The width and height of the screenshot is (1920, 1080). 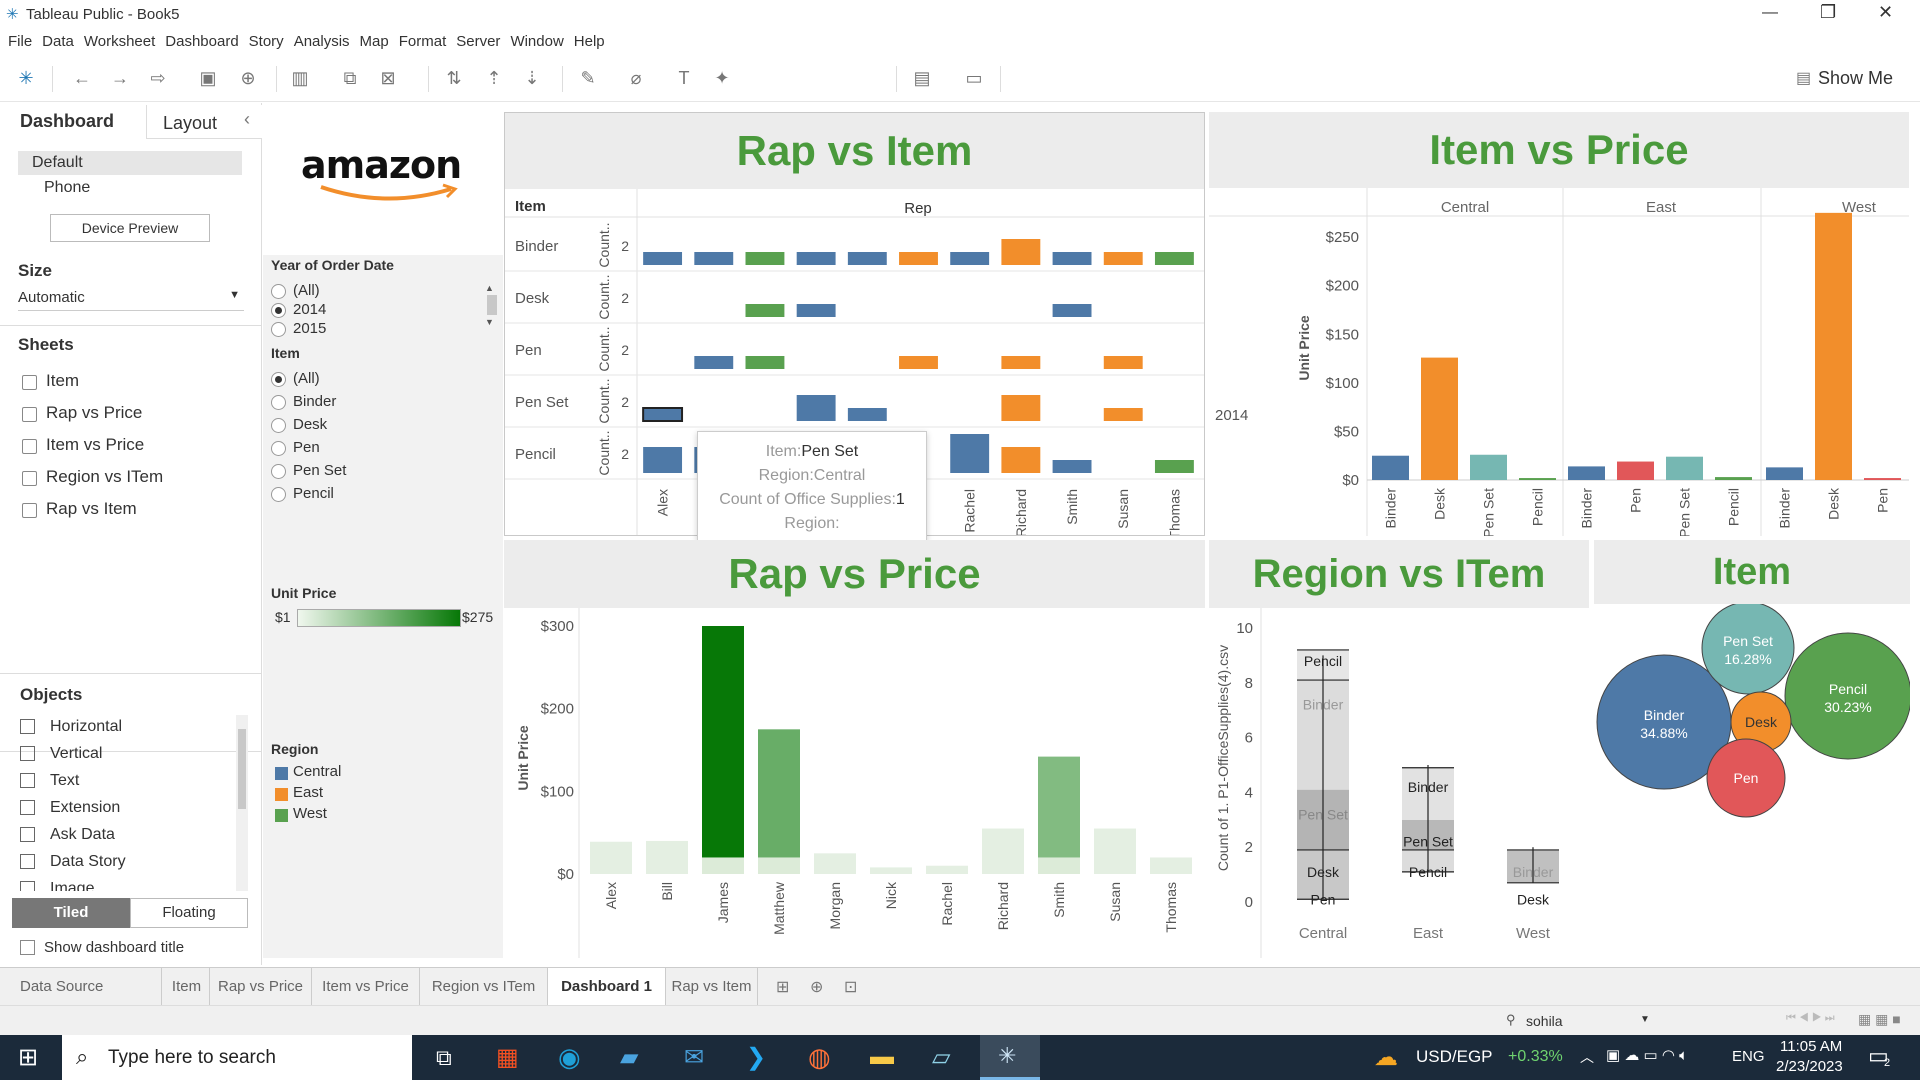 What do you see at coordinates (67, 121) in the screenshot?
I see `tab-dashboard: Dashboard` at bounding box center [67, 121].